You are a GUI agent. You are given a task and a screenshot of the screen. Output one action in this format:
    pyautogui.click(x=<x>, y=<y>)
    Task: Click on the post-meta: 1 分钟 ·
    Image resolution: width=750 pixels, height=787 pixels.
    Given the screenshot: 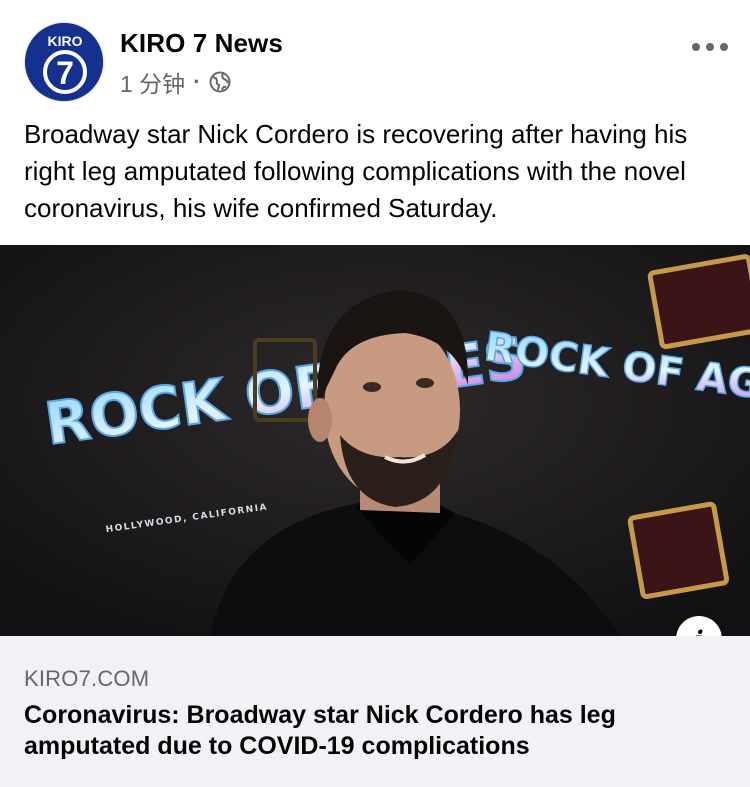 What is the action you would take?
    pyautogui.click(x=175, y=82)
    